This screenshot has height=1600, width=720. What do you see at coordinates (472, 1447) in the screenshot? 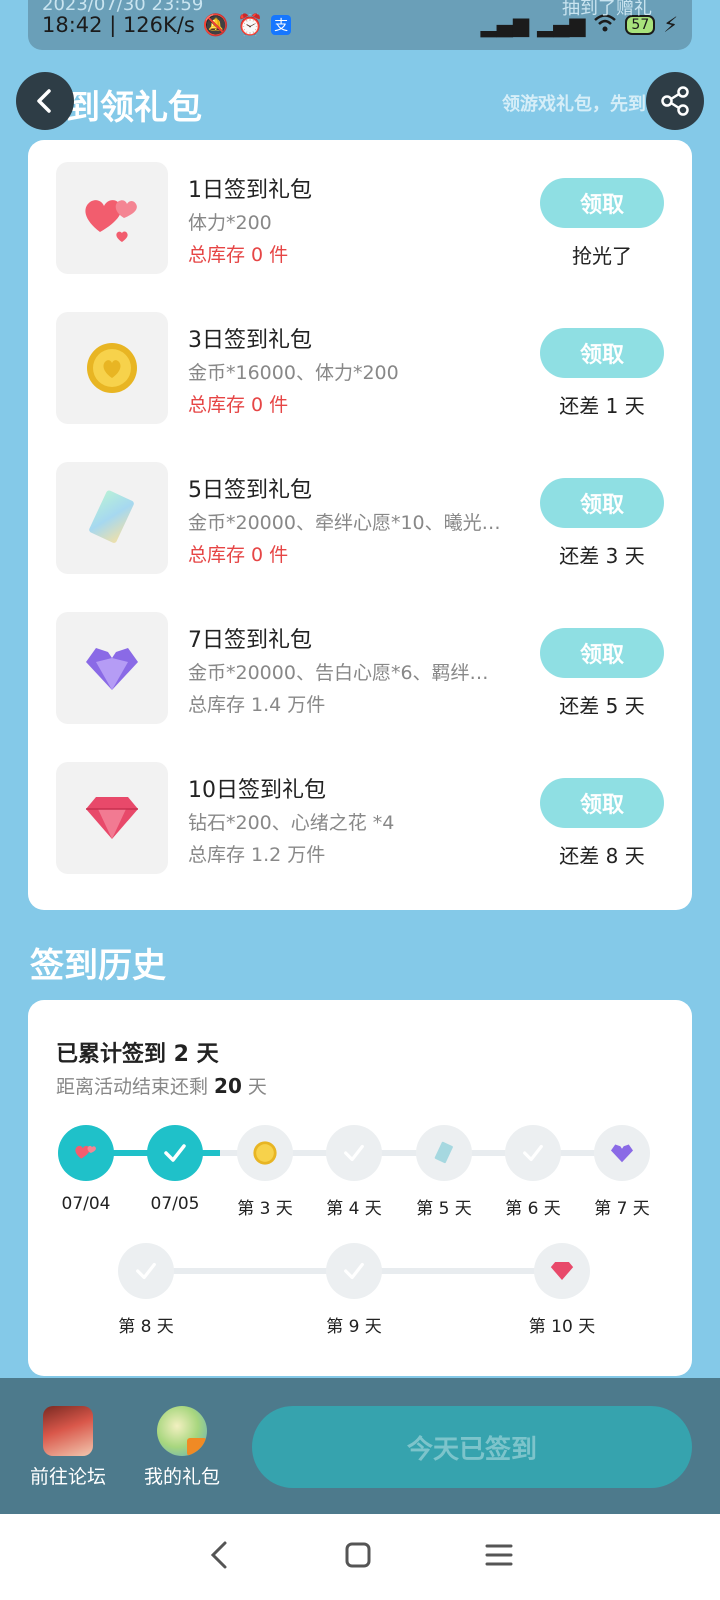
I see `signed-today-button: 今天已签到` at bounding box center [472, 1447].